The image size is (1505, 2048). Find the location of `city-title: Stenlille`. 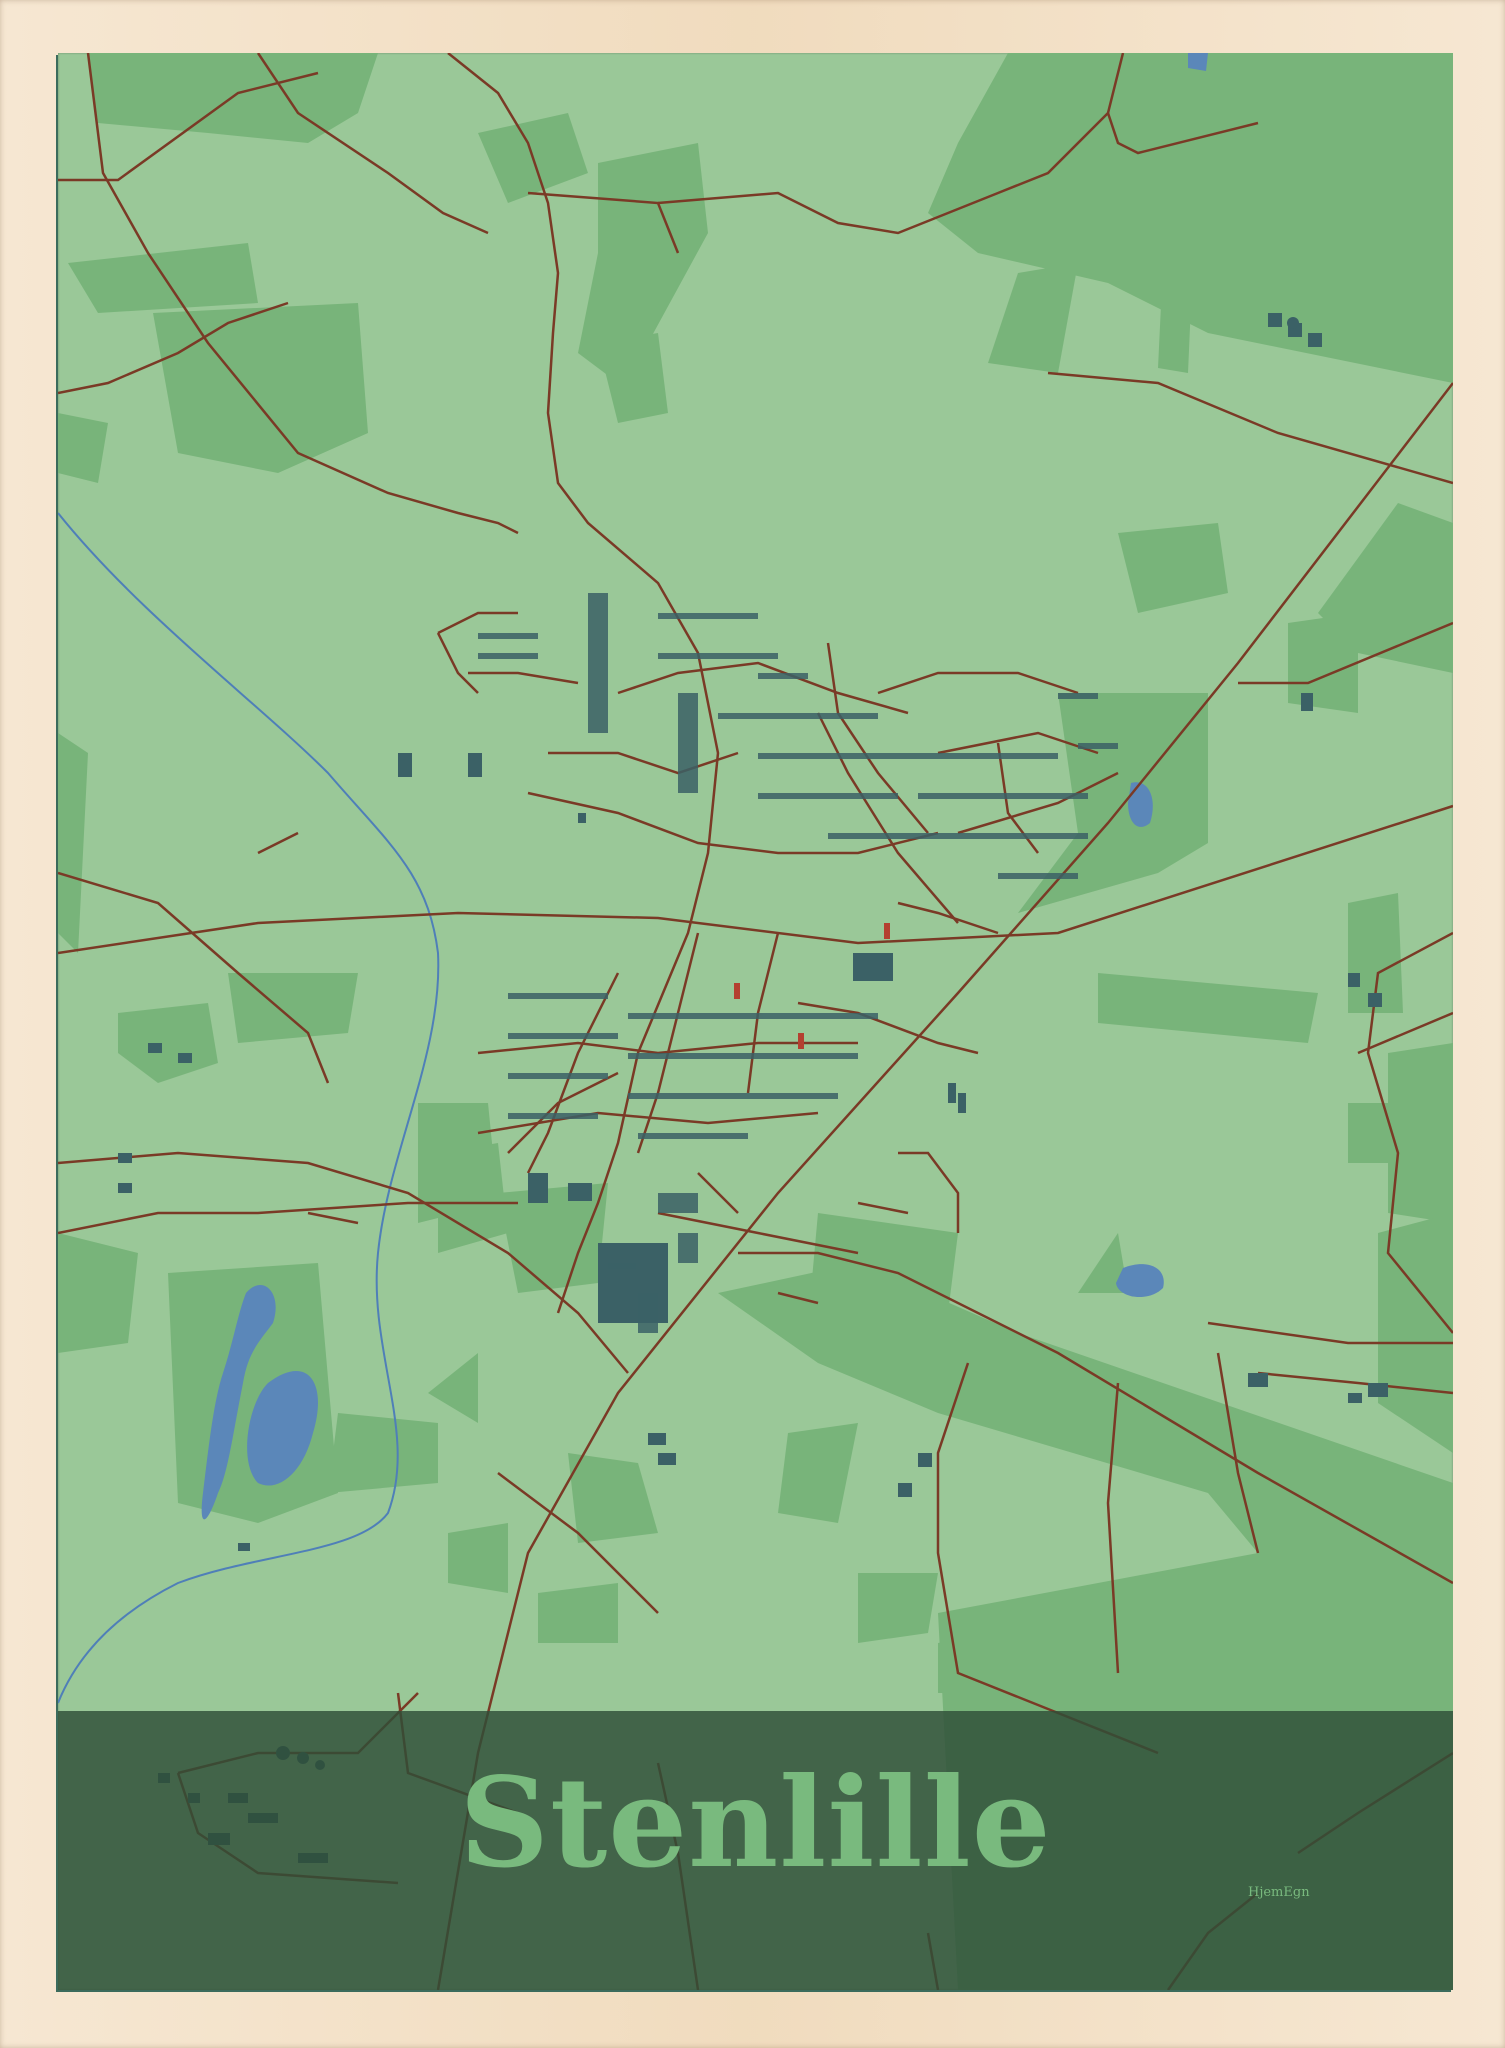

city-title: Stenlille is located at coordinates (755, 1823).